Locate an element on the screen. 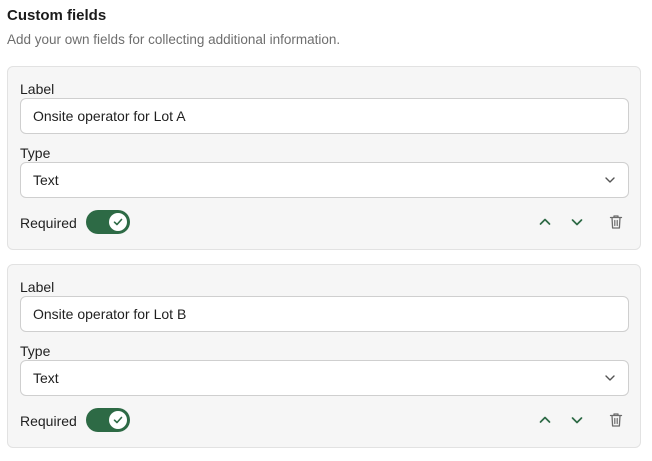 The image size is (652, 461). section-title: Custom fields is located at coordinates (57, 15).